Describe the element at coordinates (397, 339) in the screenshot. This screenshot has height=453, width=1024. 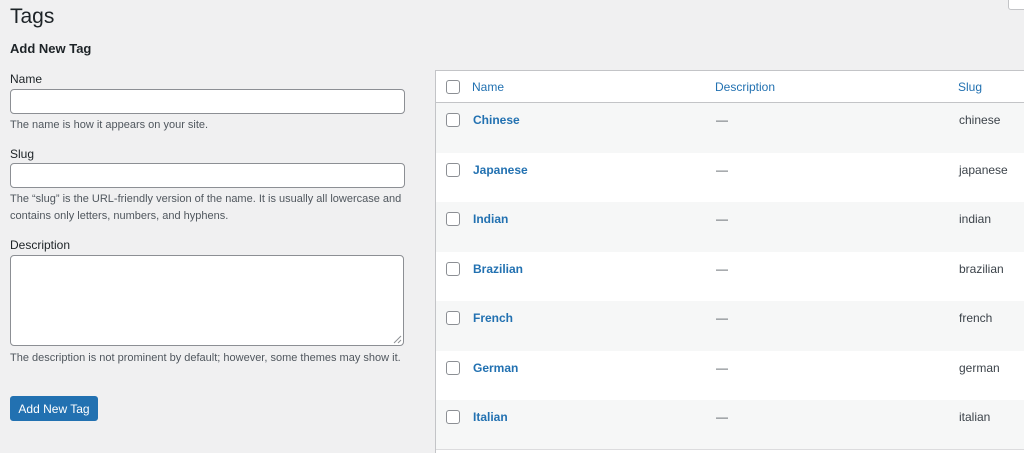
I see `resize-grip-icon` at that location.